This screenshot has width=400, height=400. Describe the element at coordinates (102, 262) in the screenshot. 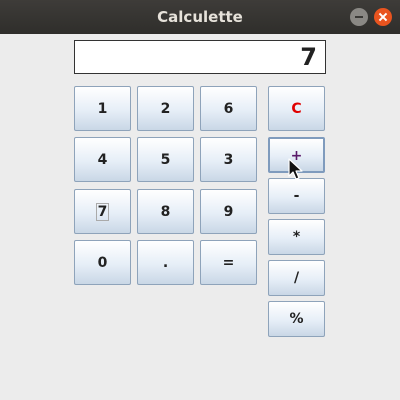

I see `key-0: 0` at that location.